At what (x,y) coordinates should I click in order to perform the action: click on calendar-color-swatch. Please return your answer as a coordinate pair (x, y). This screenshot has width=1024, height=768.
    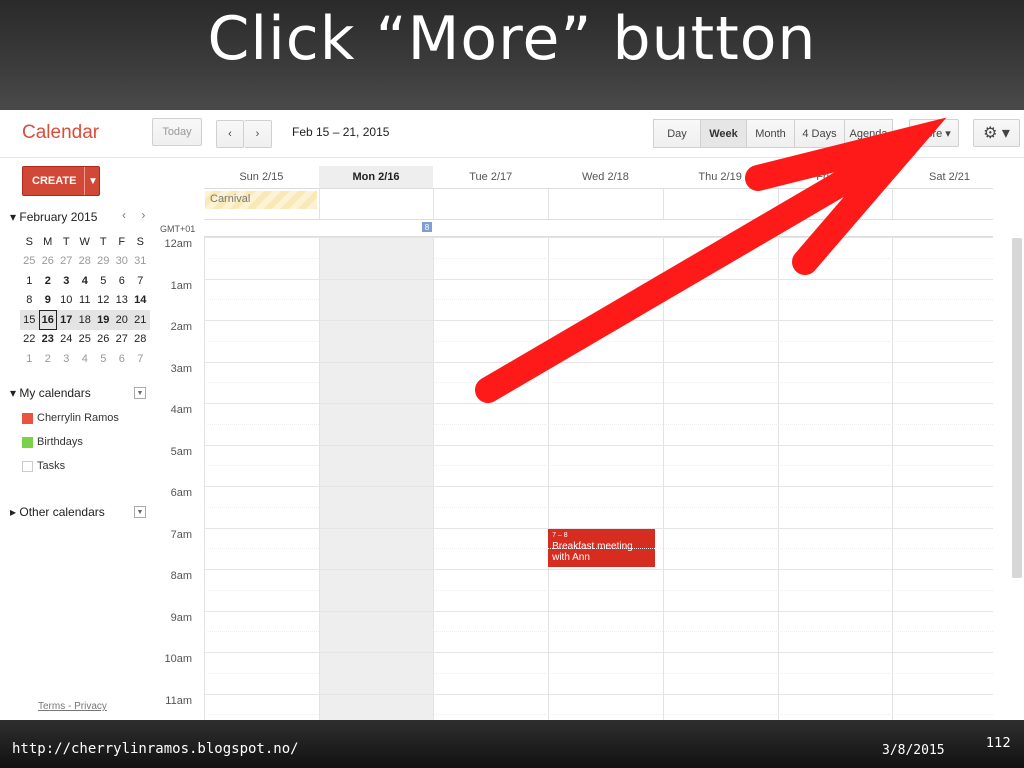
    Looking at the image, I should click on (27, 466).